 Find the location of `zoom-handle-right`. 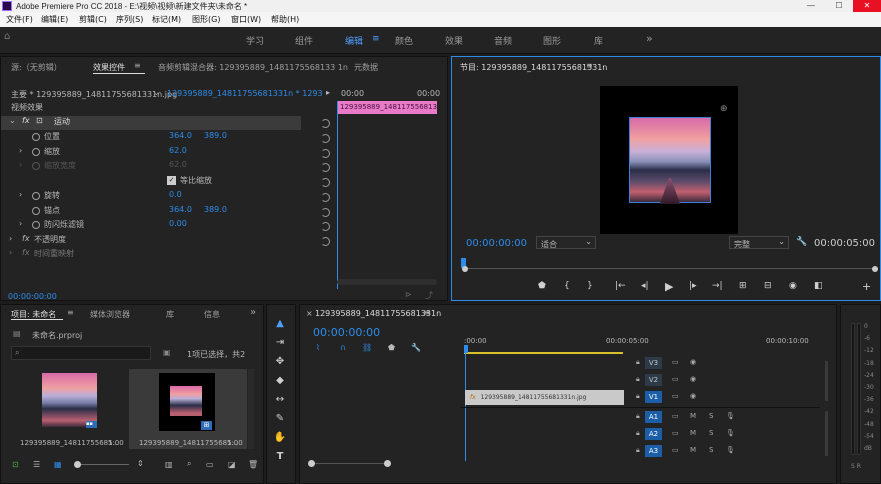

zoom-handle-right is located at coordinates (387, 463).